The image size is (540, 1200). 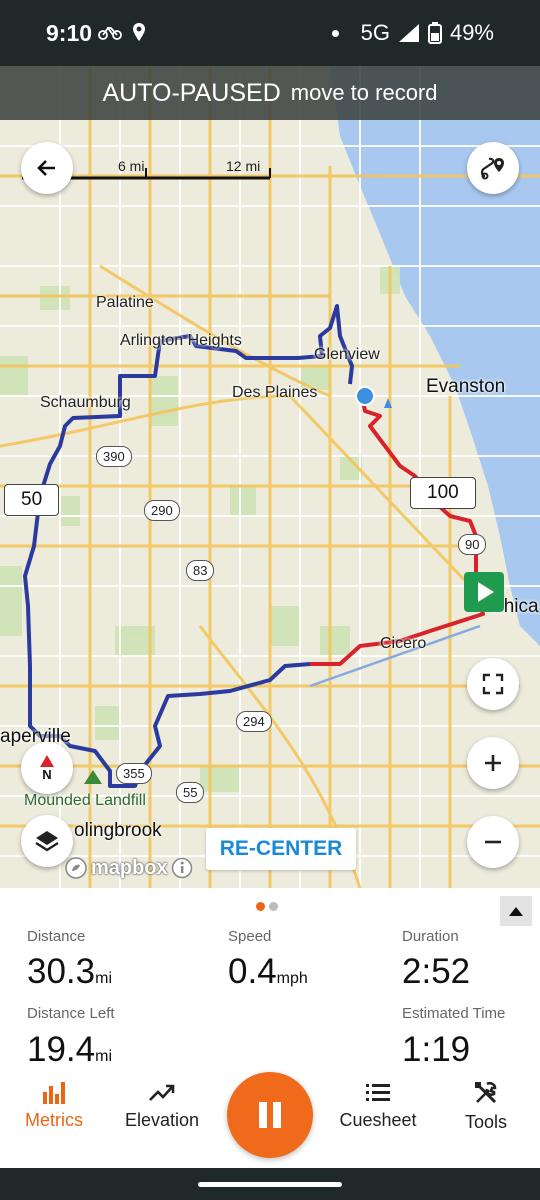 I want to click on status-bar: 9:10 5G 49%, so click(x=270, y=33).